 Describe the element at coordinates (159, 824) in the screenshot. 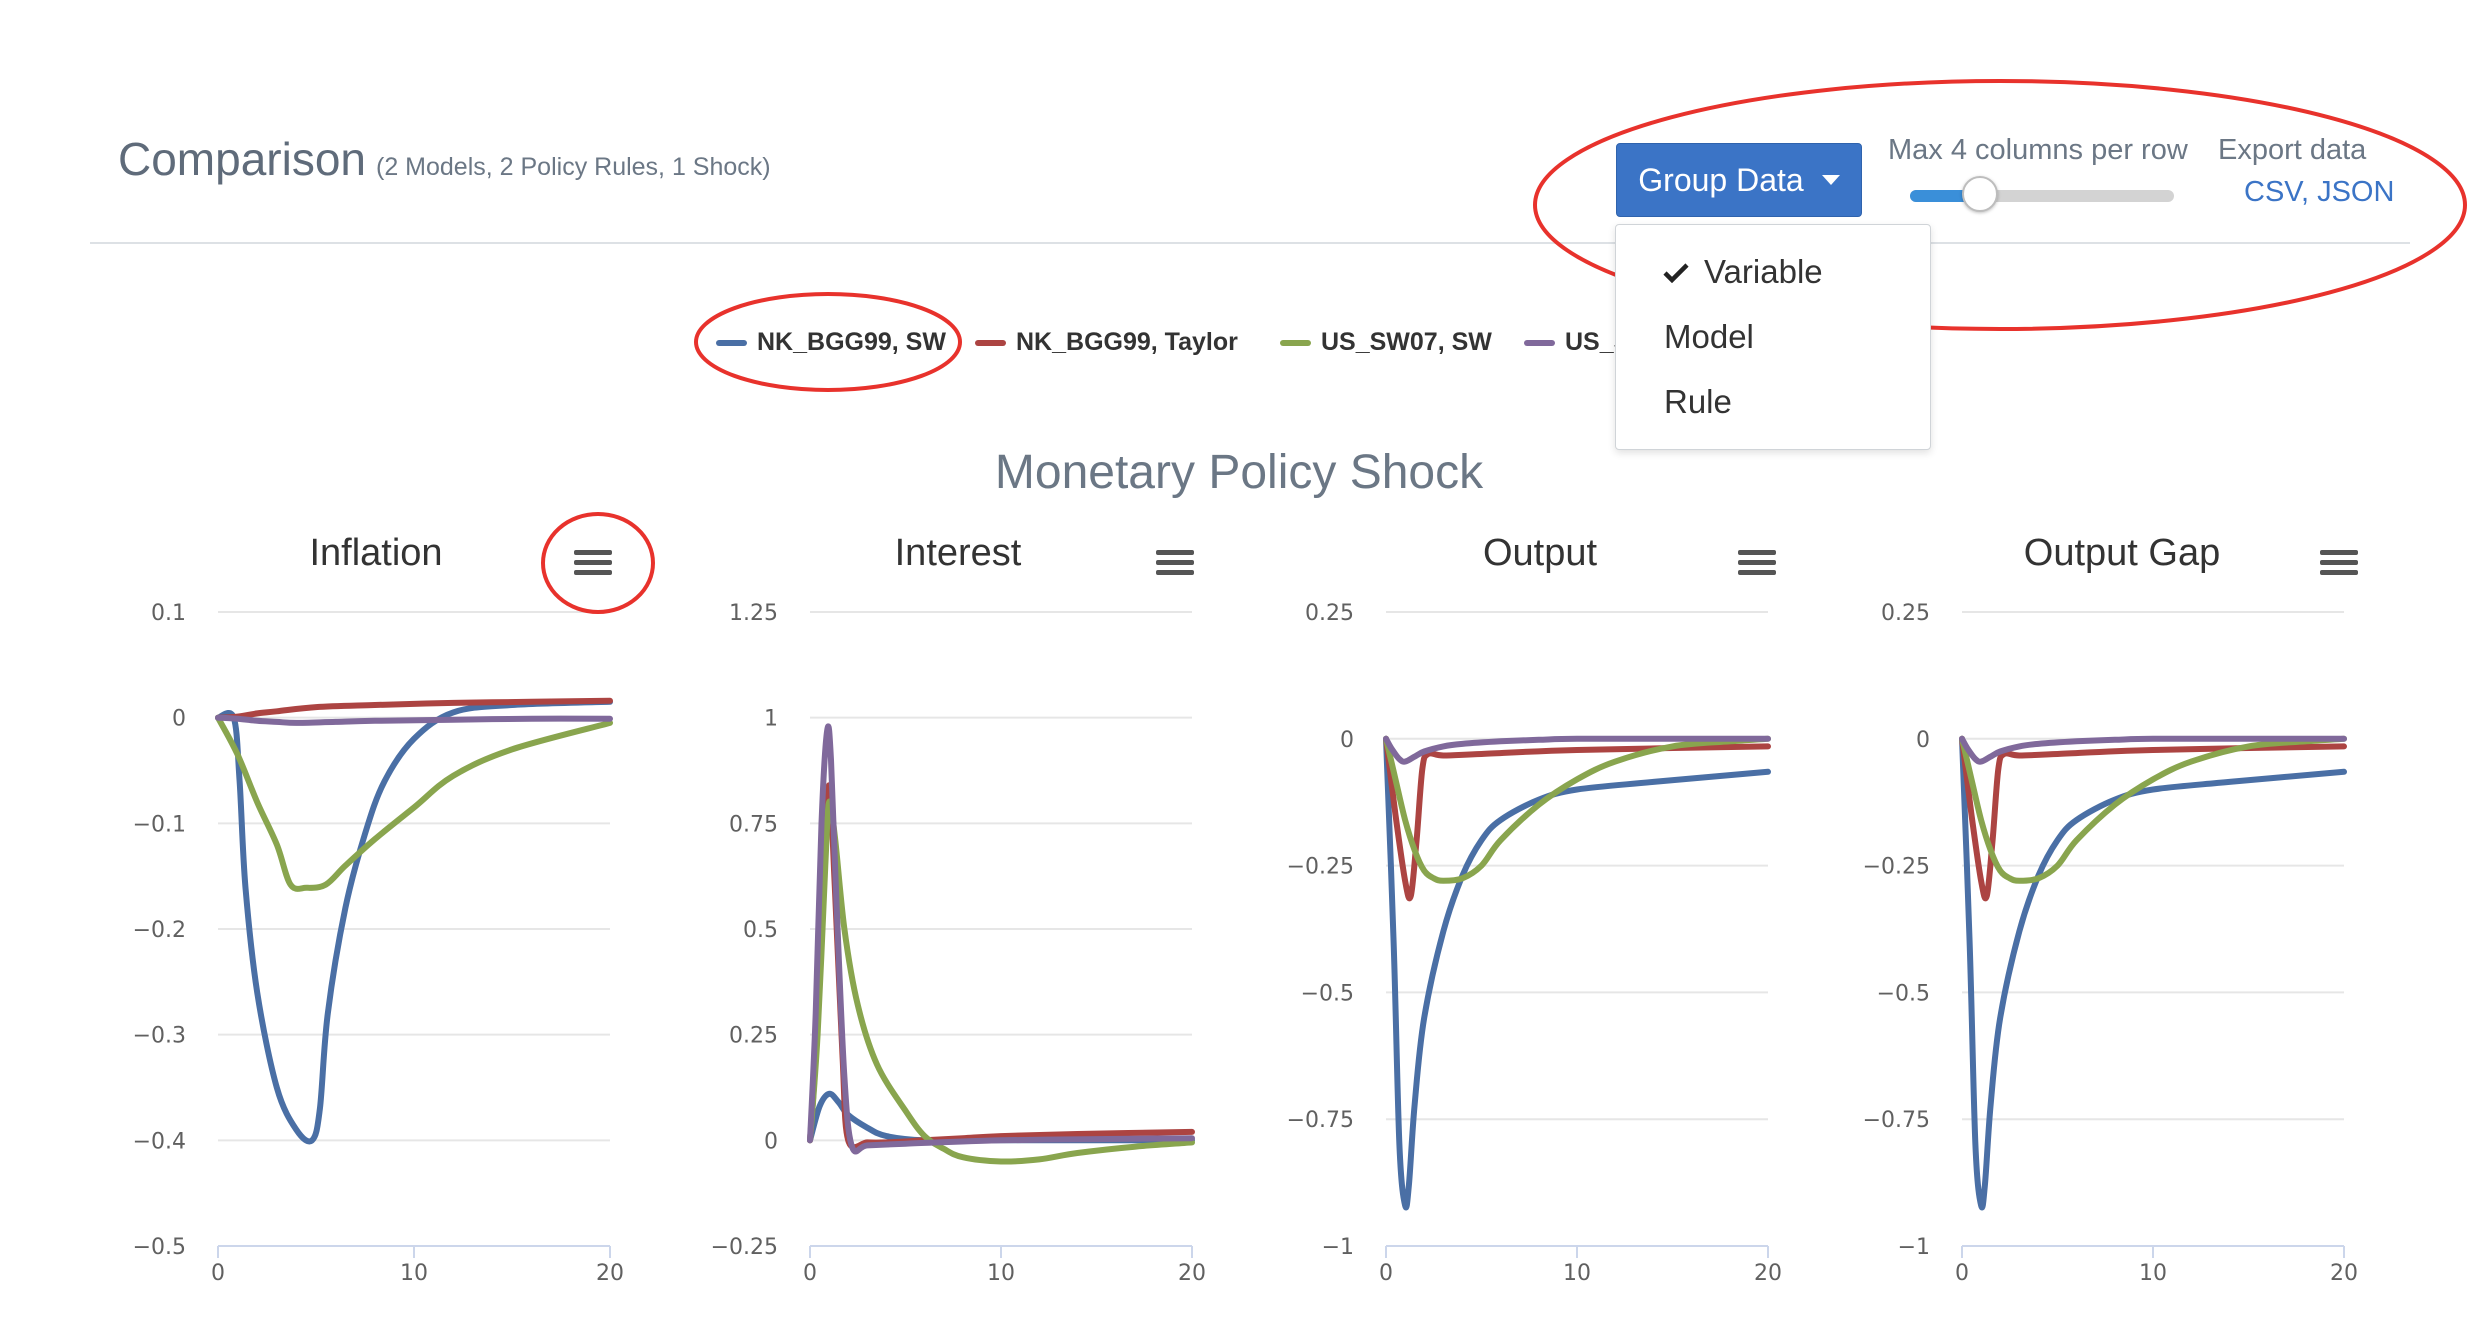

I see `y-tick-label: −0.1` at that location.